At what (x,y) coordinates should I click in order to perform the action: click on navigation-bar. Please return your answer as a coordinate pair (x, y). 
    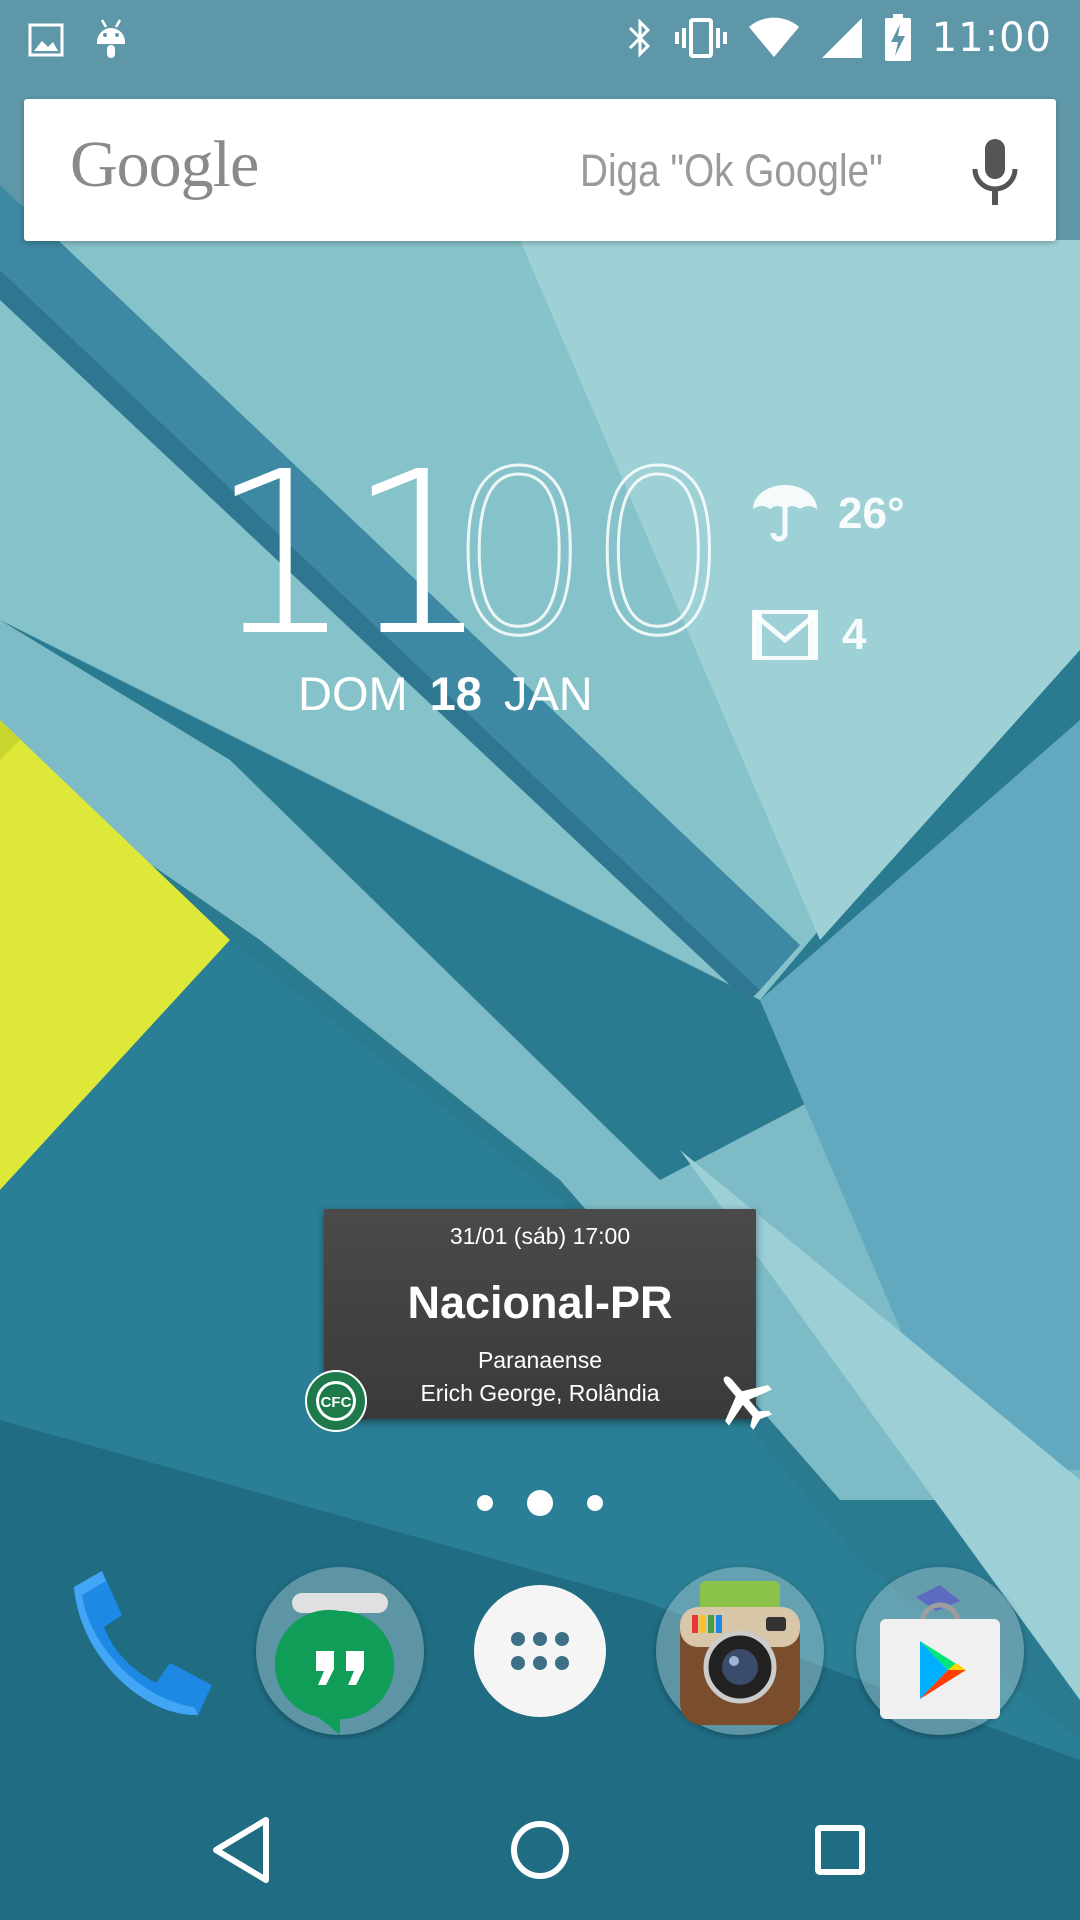
    Looking at the image, I should click on (540, 1850).